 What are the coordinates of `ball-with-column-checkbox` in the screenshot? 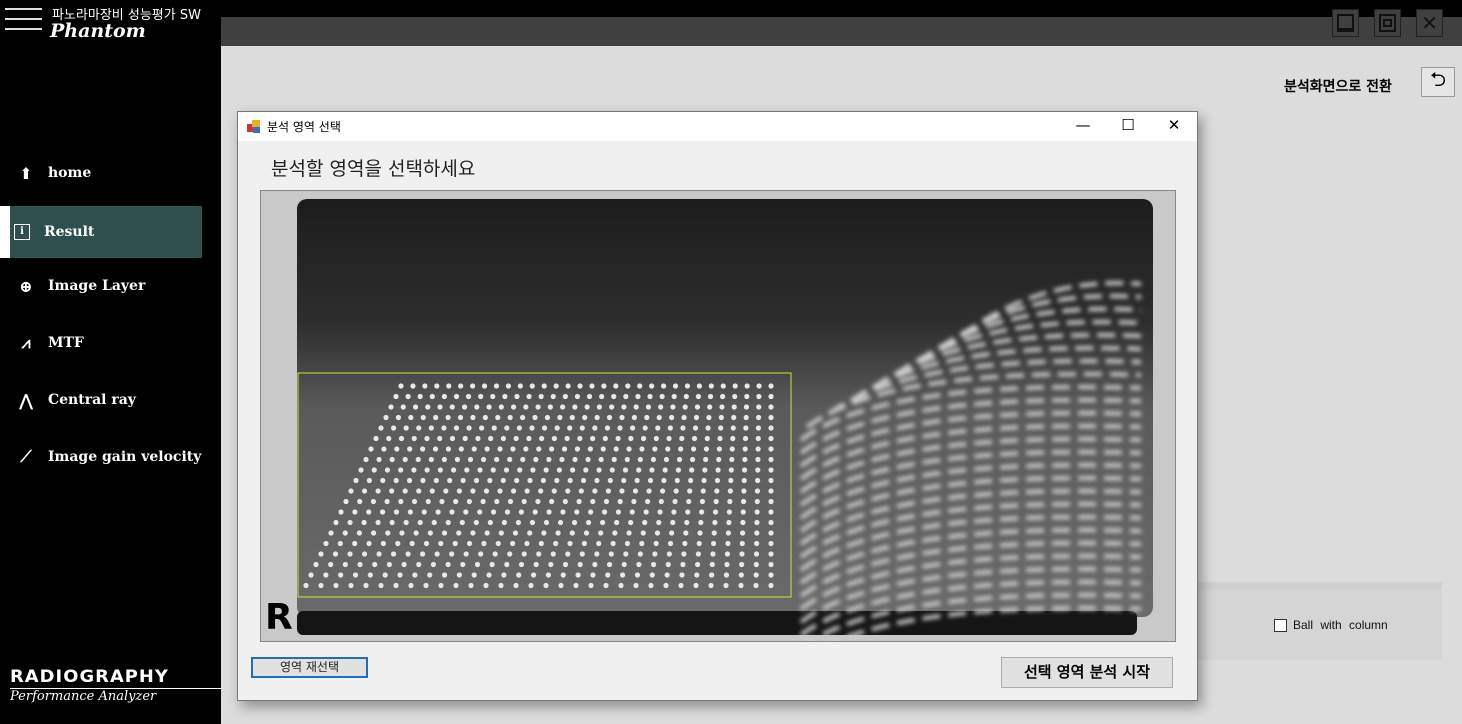 It's located at (1280, 625).